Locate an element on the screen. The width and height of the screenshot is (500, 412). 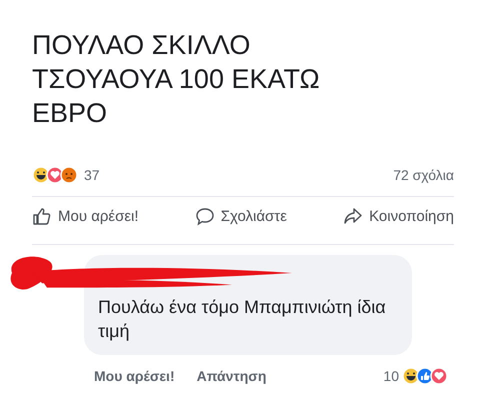
like-button: Μου αρέσει! is located at coordinates (85, 216).